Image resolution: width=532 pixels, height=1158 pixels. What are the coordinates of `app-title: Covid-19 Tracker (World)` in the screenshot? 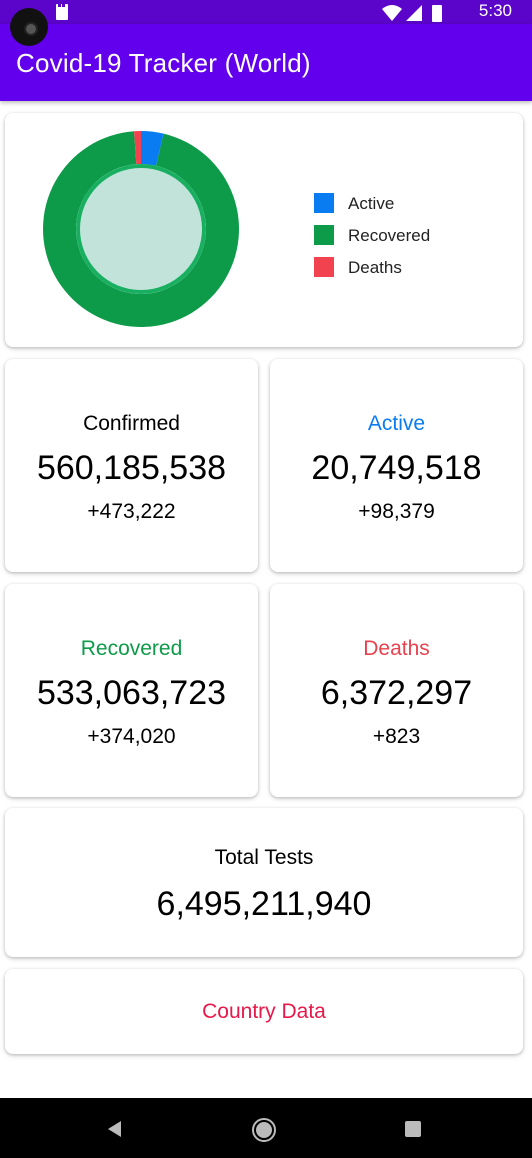 It's located at (163, 63).